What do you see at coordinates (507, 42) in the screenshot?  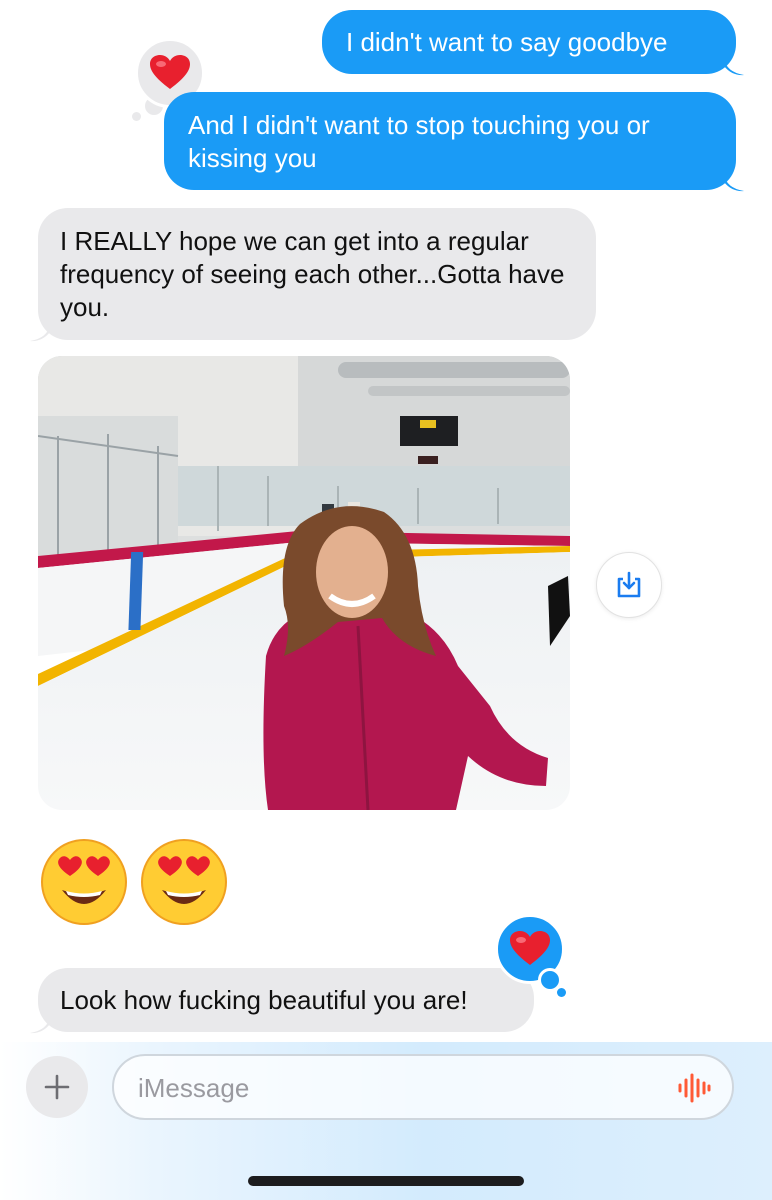 I see `message-text: I didn't want to say goodbye` at bounding box center [507, 42].